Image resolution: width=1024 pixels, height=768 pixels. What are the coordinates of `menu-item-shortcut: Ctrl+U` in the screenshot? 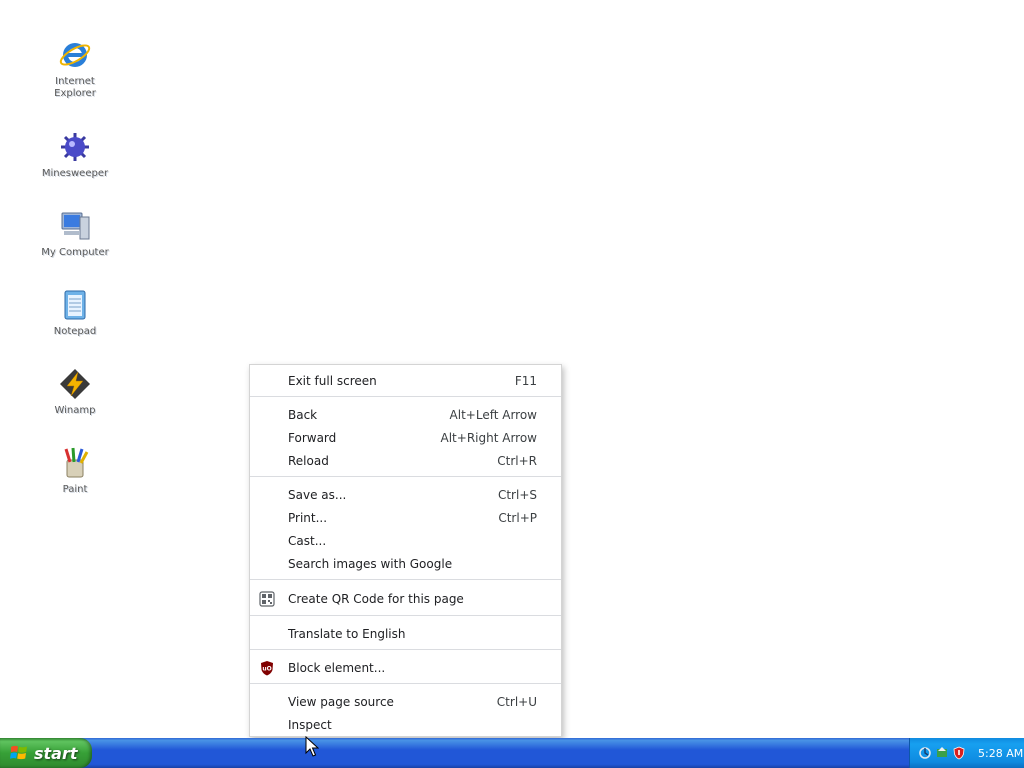 It's located at (516, 701).